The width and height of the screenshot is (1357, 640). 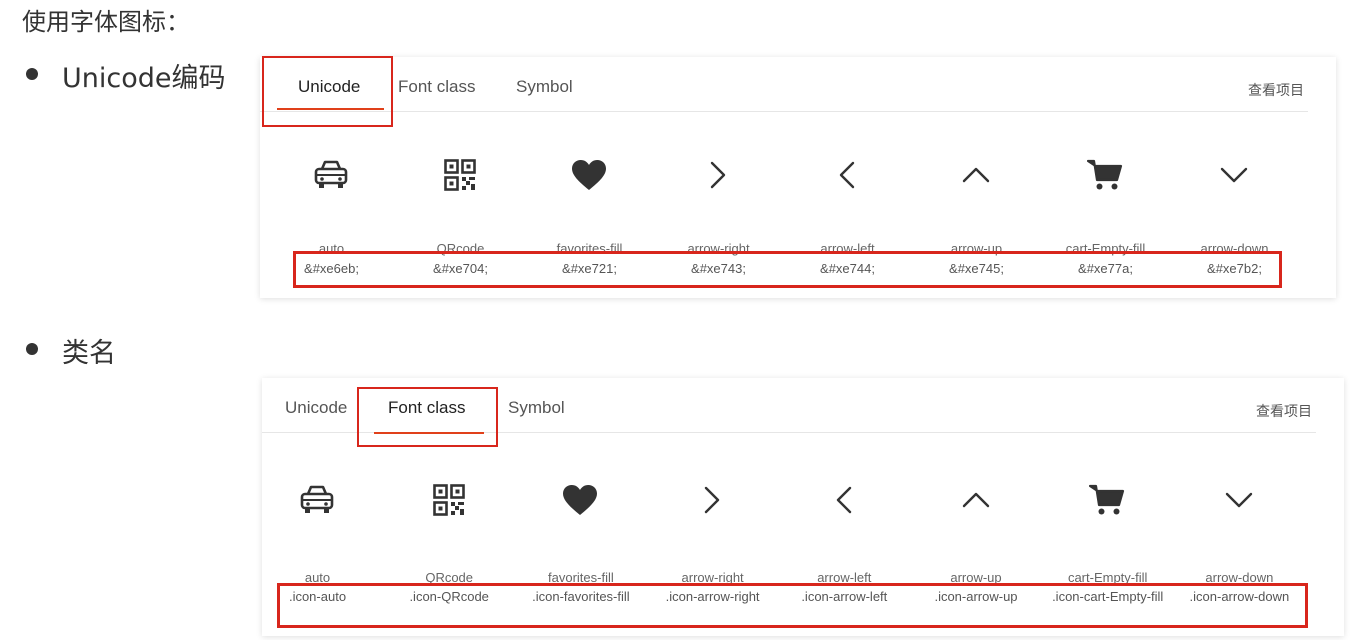 I want to click on section-title-classname: 类名, so click(x=89, y=353).